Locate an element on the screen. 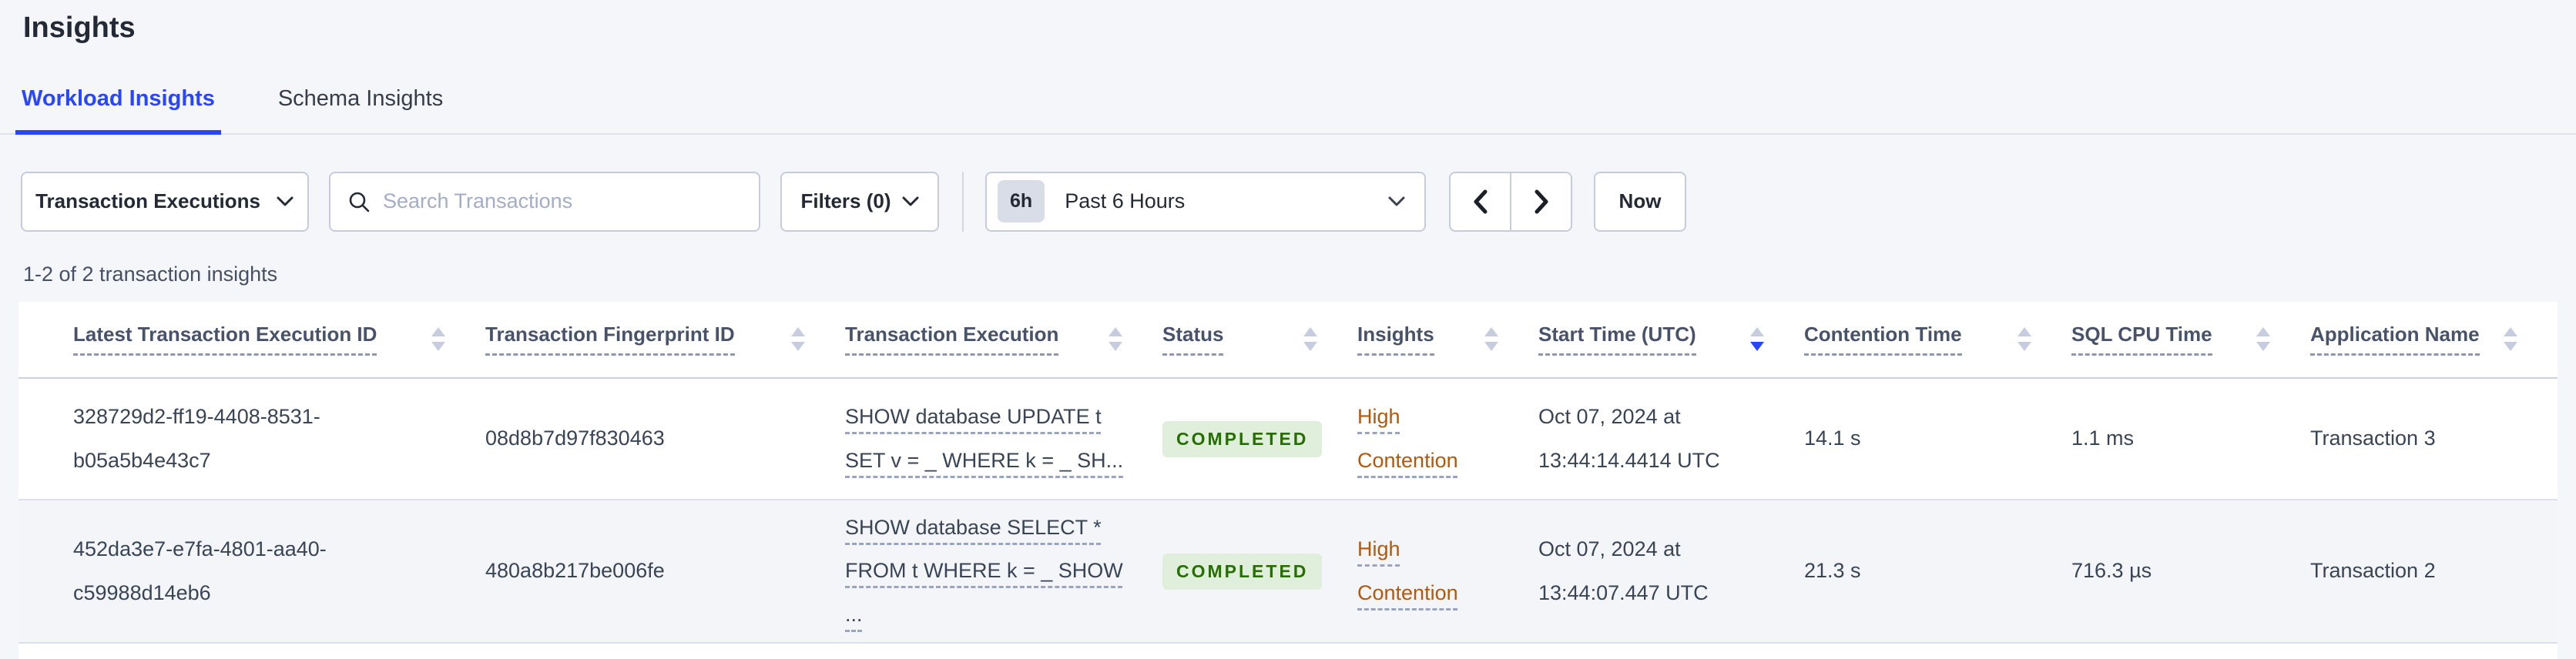 The width and height of the screenshot is (2576, 659). column-header-transaction-execution: Transaction Execution is located at coordinates (1003, 339).